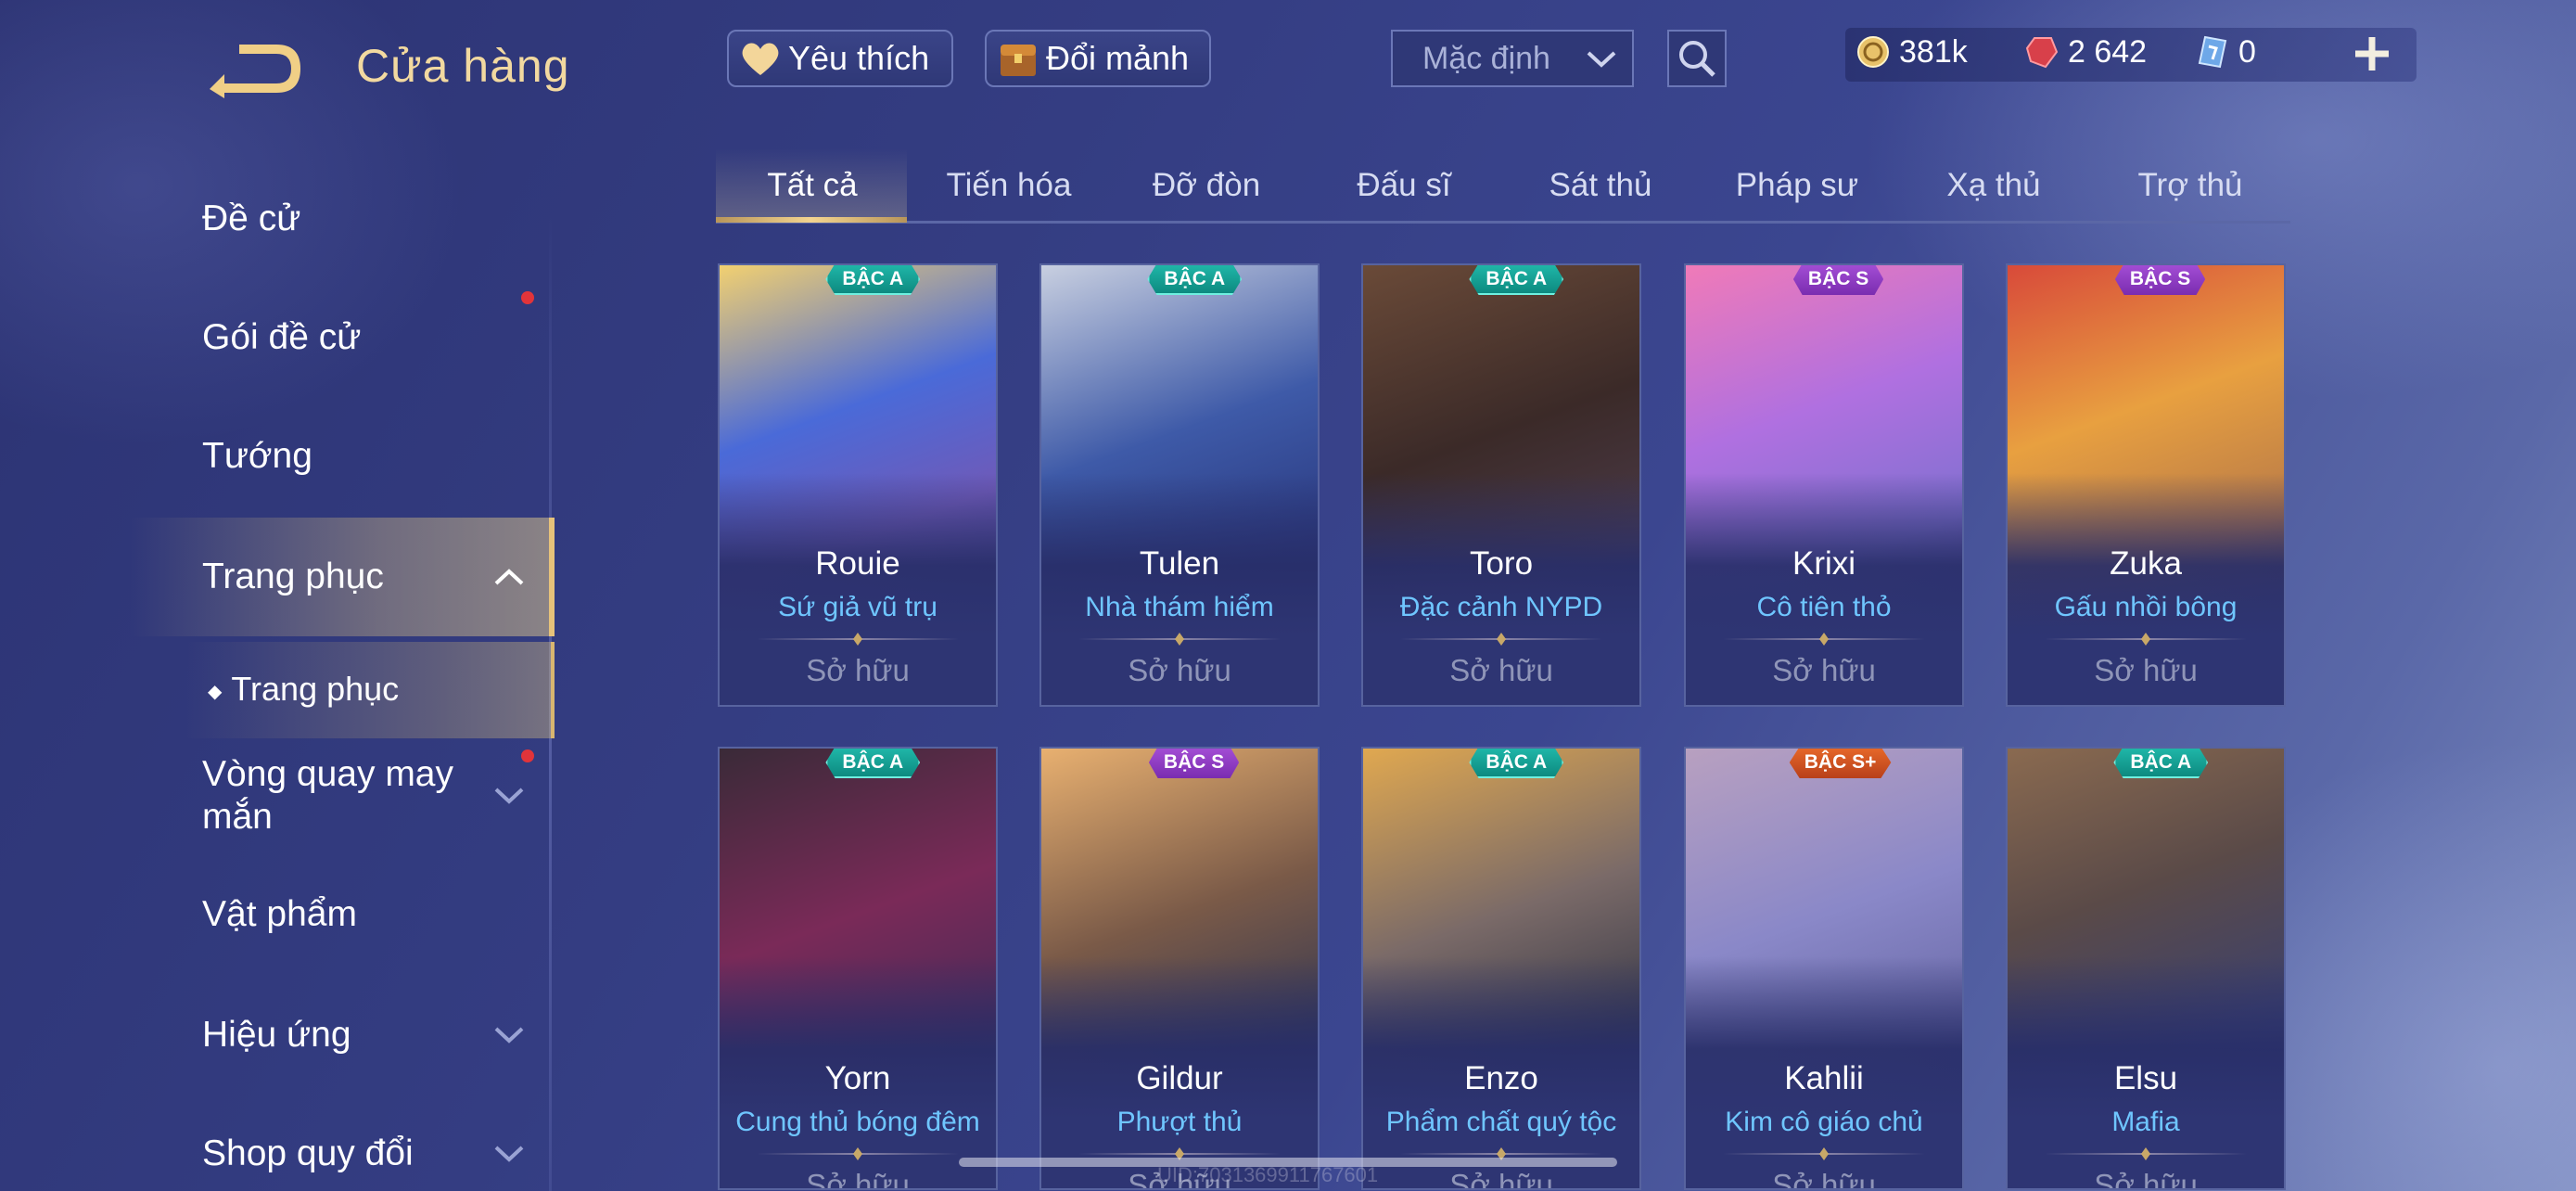 The width and height of the screenshot is (2576, 1191). What do you see at coordinates (1179, 969) in the screenshot?
I see `skin-card: BẬC S Gildur Phượt thủ Sở hữu` at bounding box center [1179, 969].